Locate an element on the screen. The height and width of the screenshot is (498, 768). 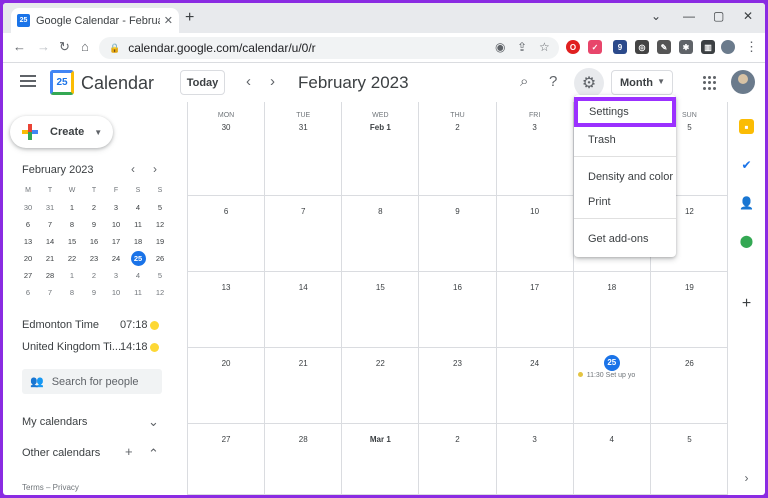
mini-day: 19 is located at coordinates (160, 241).